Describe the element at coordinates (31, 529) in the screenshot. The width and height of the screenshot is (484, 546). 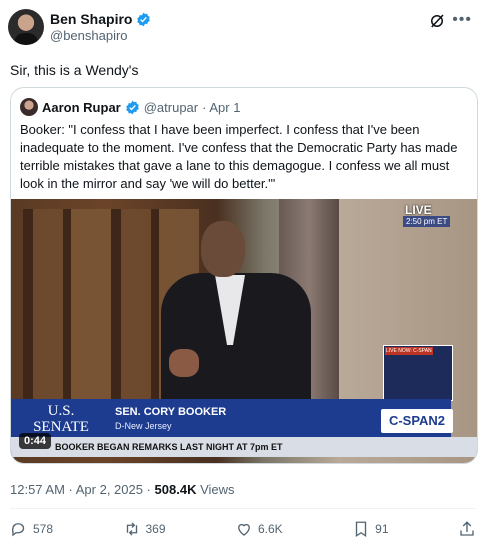
I see `reply-button: 578` at that location.